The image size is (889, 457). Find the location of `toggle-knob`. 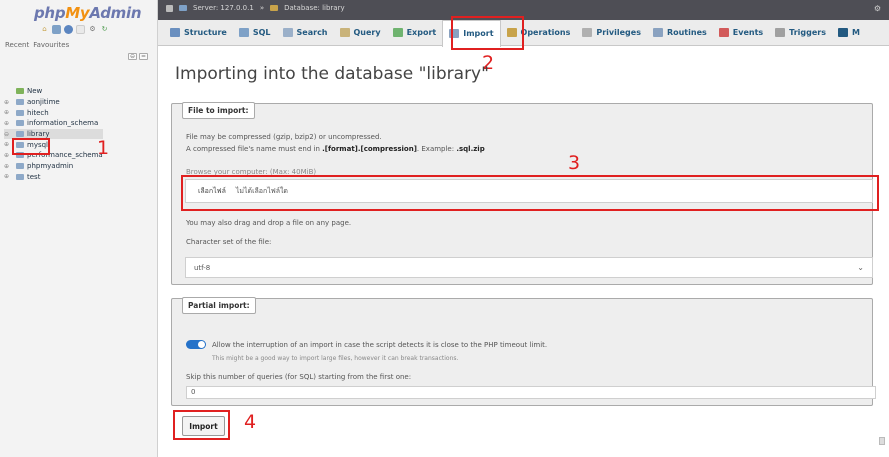

toggle-knob is located at coordinates (201, 344).